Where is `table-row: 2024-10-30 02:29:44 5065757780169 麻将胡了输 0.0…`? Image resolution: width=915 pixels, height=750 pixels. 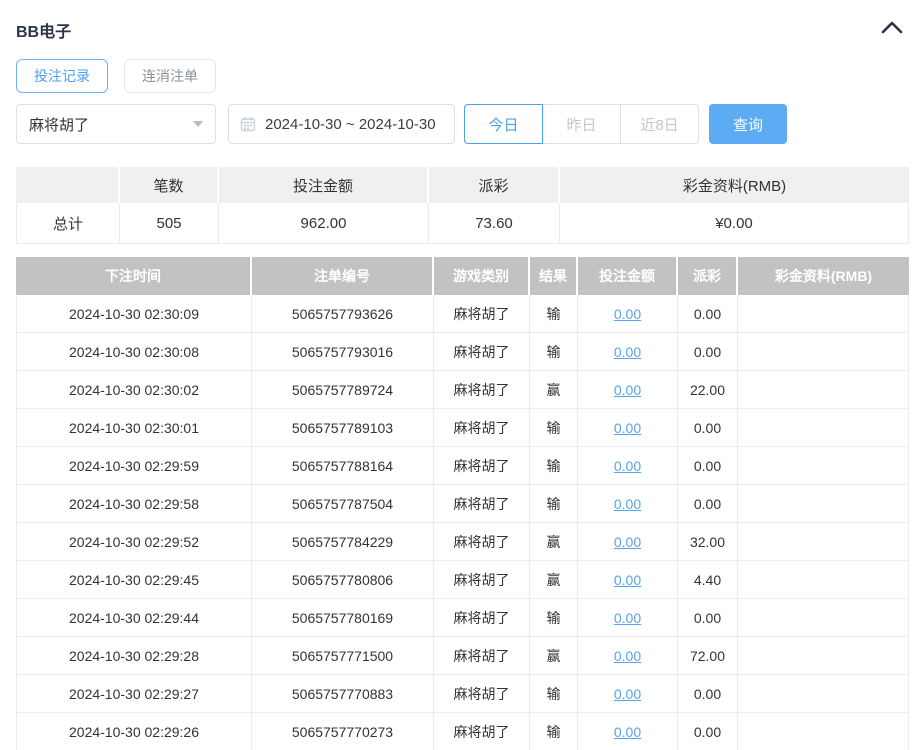 table-row: 2024-10-30 02:29:44 5065757780169 麻将胡了输 0.0… is located at coordinates (462, 618).